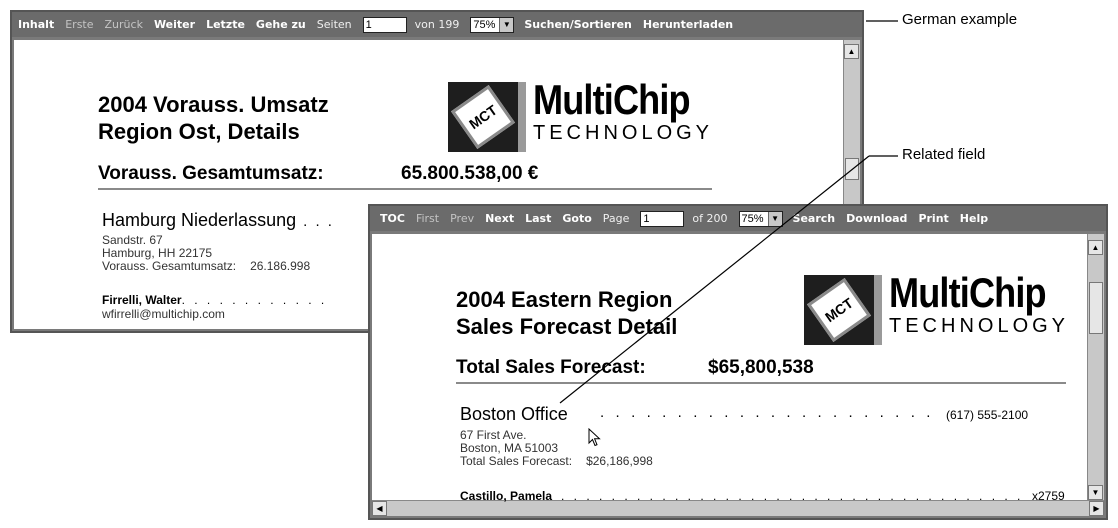 This screenshot has width=1118, height=528. I want to click on triangle-left-icon: ◀, so click(379, 508).